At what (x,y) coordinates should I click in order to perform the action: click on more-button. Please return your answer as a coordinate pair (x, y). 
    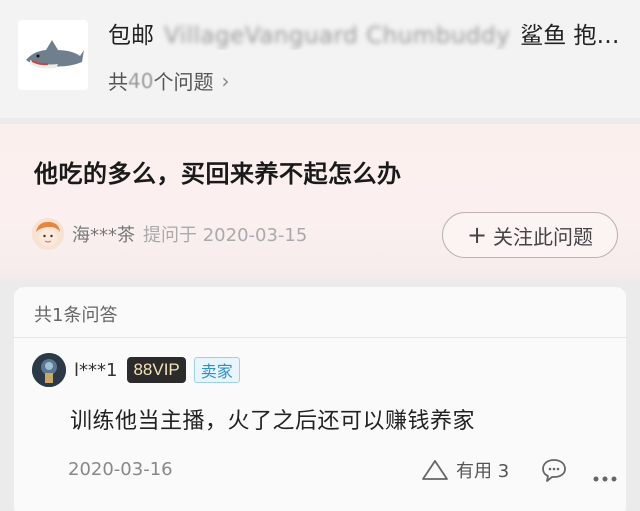
    Looking at the image, I should click on (605, 477).